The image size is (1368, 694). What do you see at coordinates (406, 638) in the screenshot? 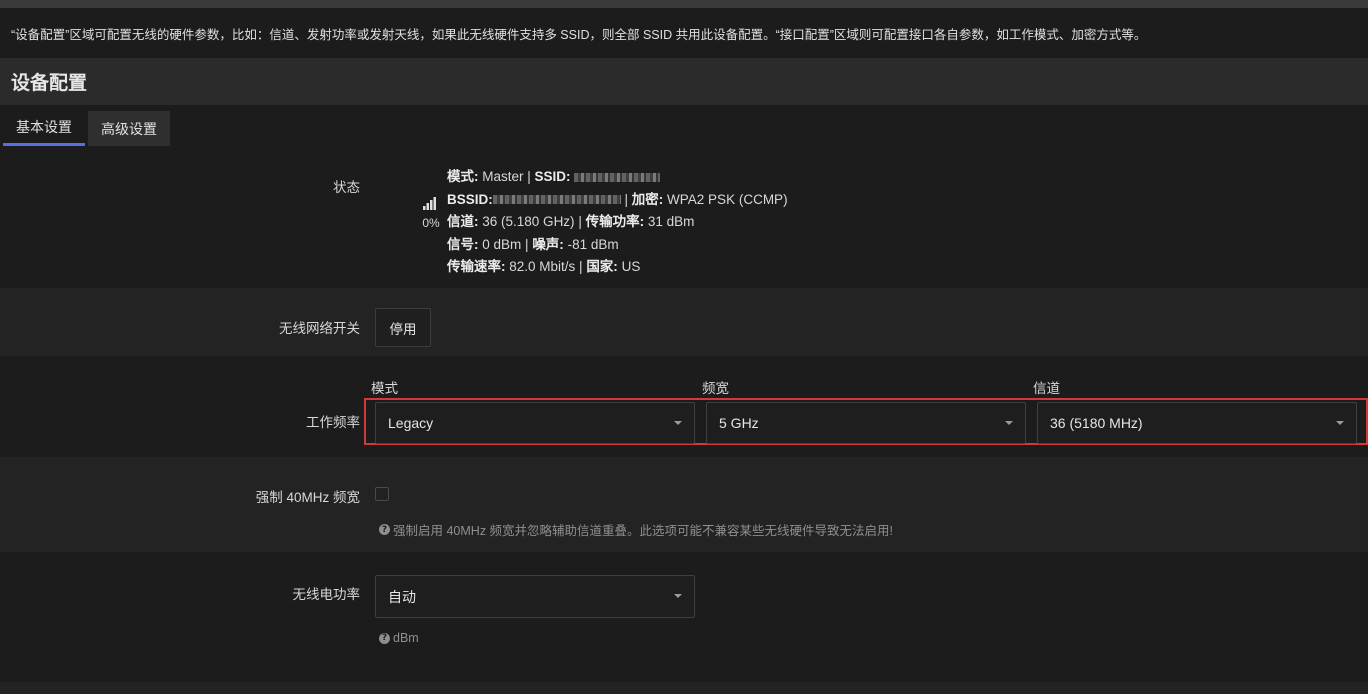
I see `txpower-help-text: dBm` at bounding box center [406, 638].